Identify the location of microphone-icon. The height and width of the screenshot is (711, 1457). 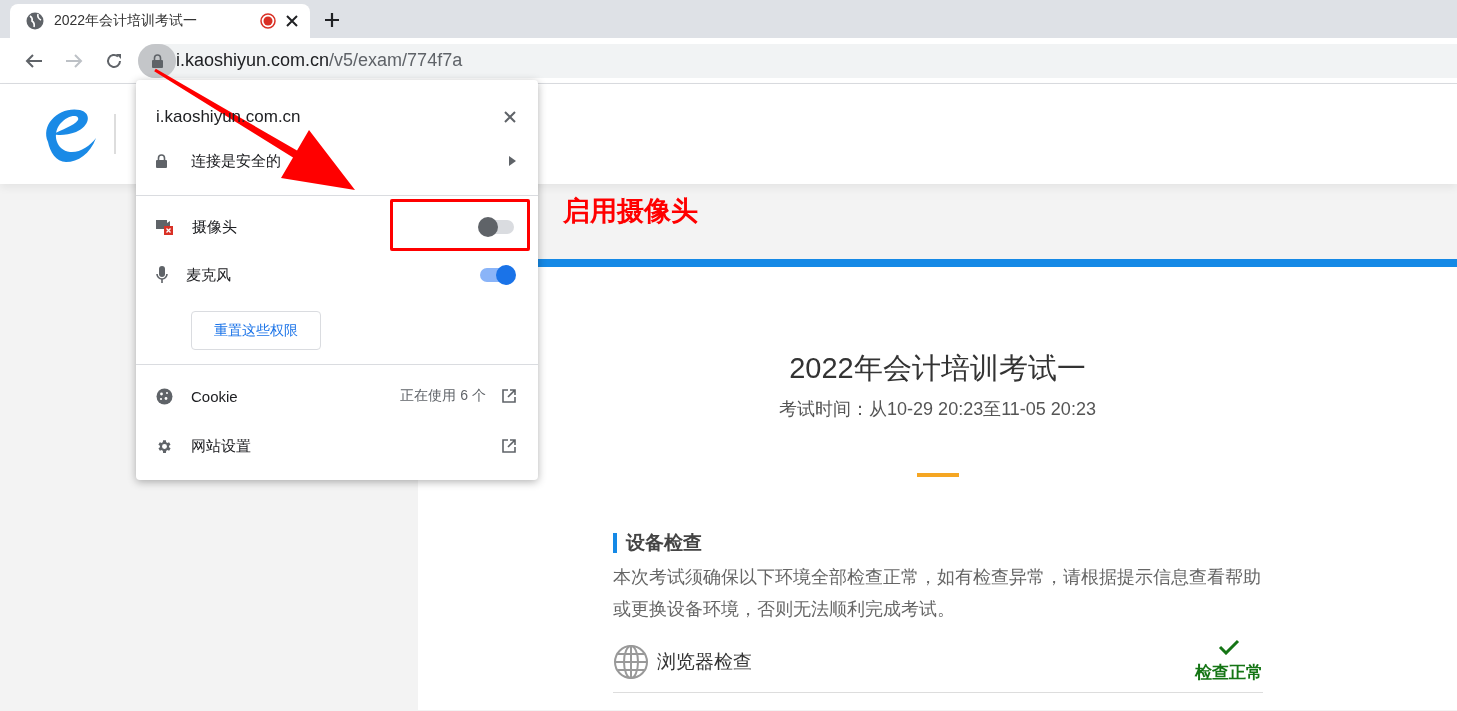
(162, 275).